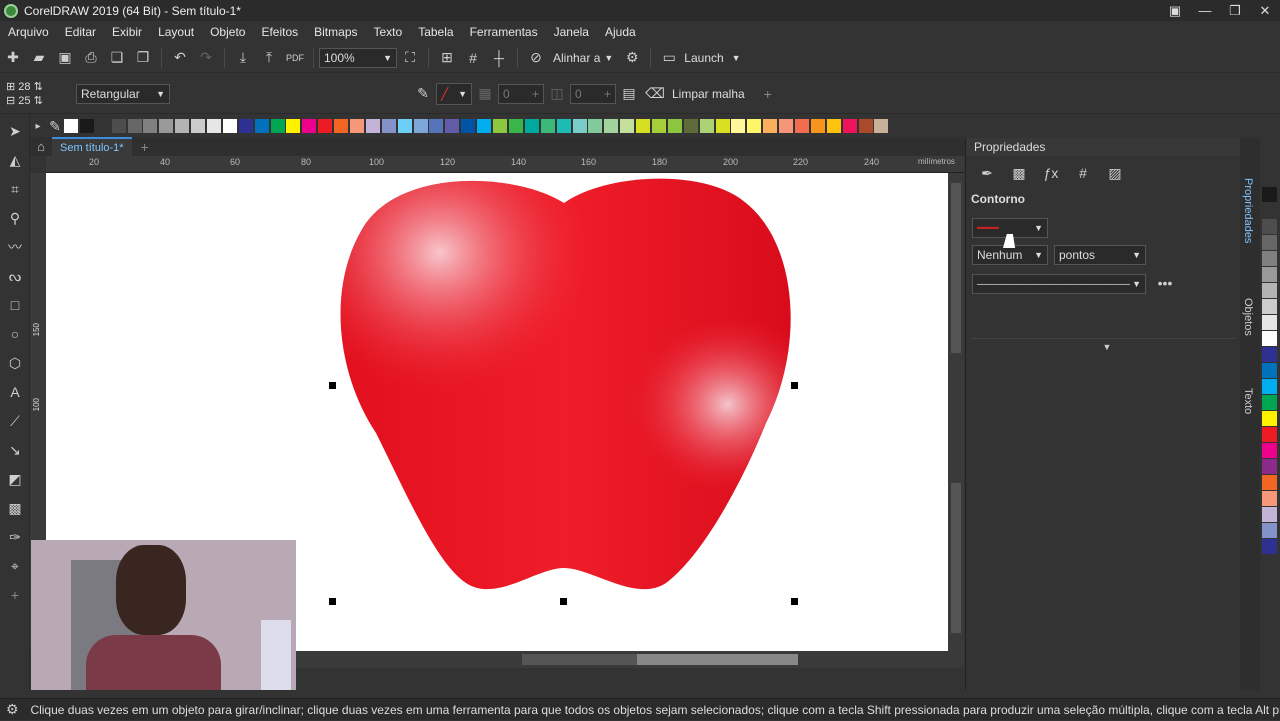 This screenshot has width=1280, height=721. Describe the element at coordinates (38, 126) in the screenshot. I see `palette-scroll-left-icon: ▸` at that location.